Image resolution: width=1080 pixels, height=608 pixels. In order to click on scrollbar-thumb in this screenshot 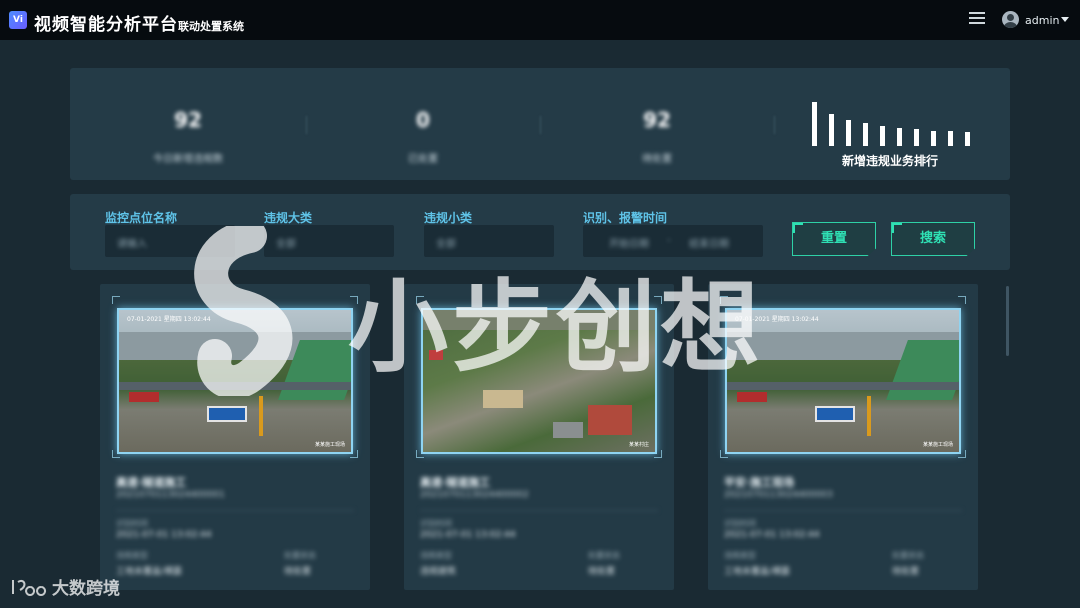, I will do `click(1007, 321)`.